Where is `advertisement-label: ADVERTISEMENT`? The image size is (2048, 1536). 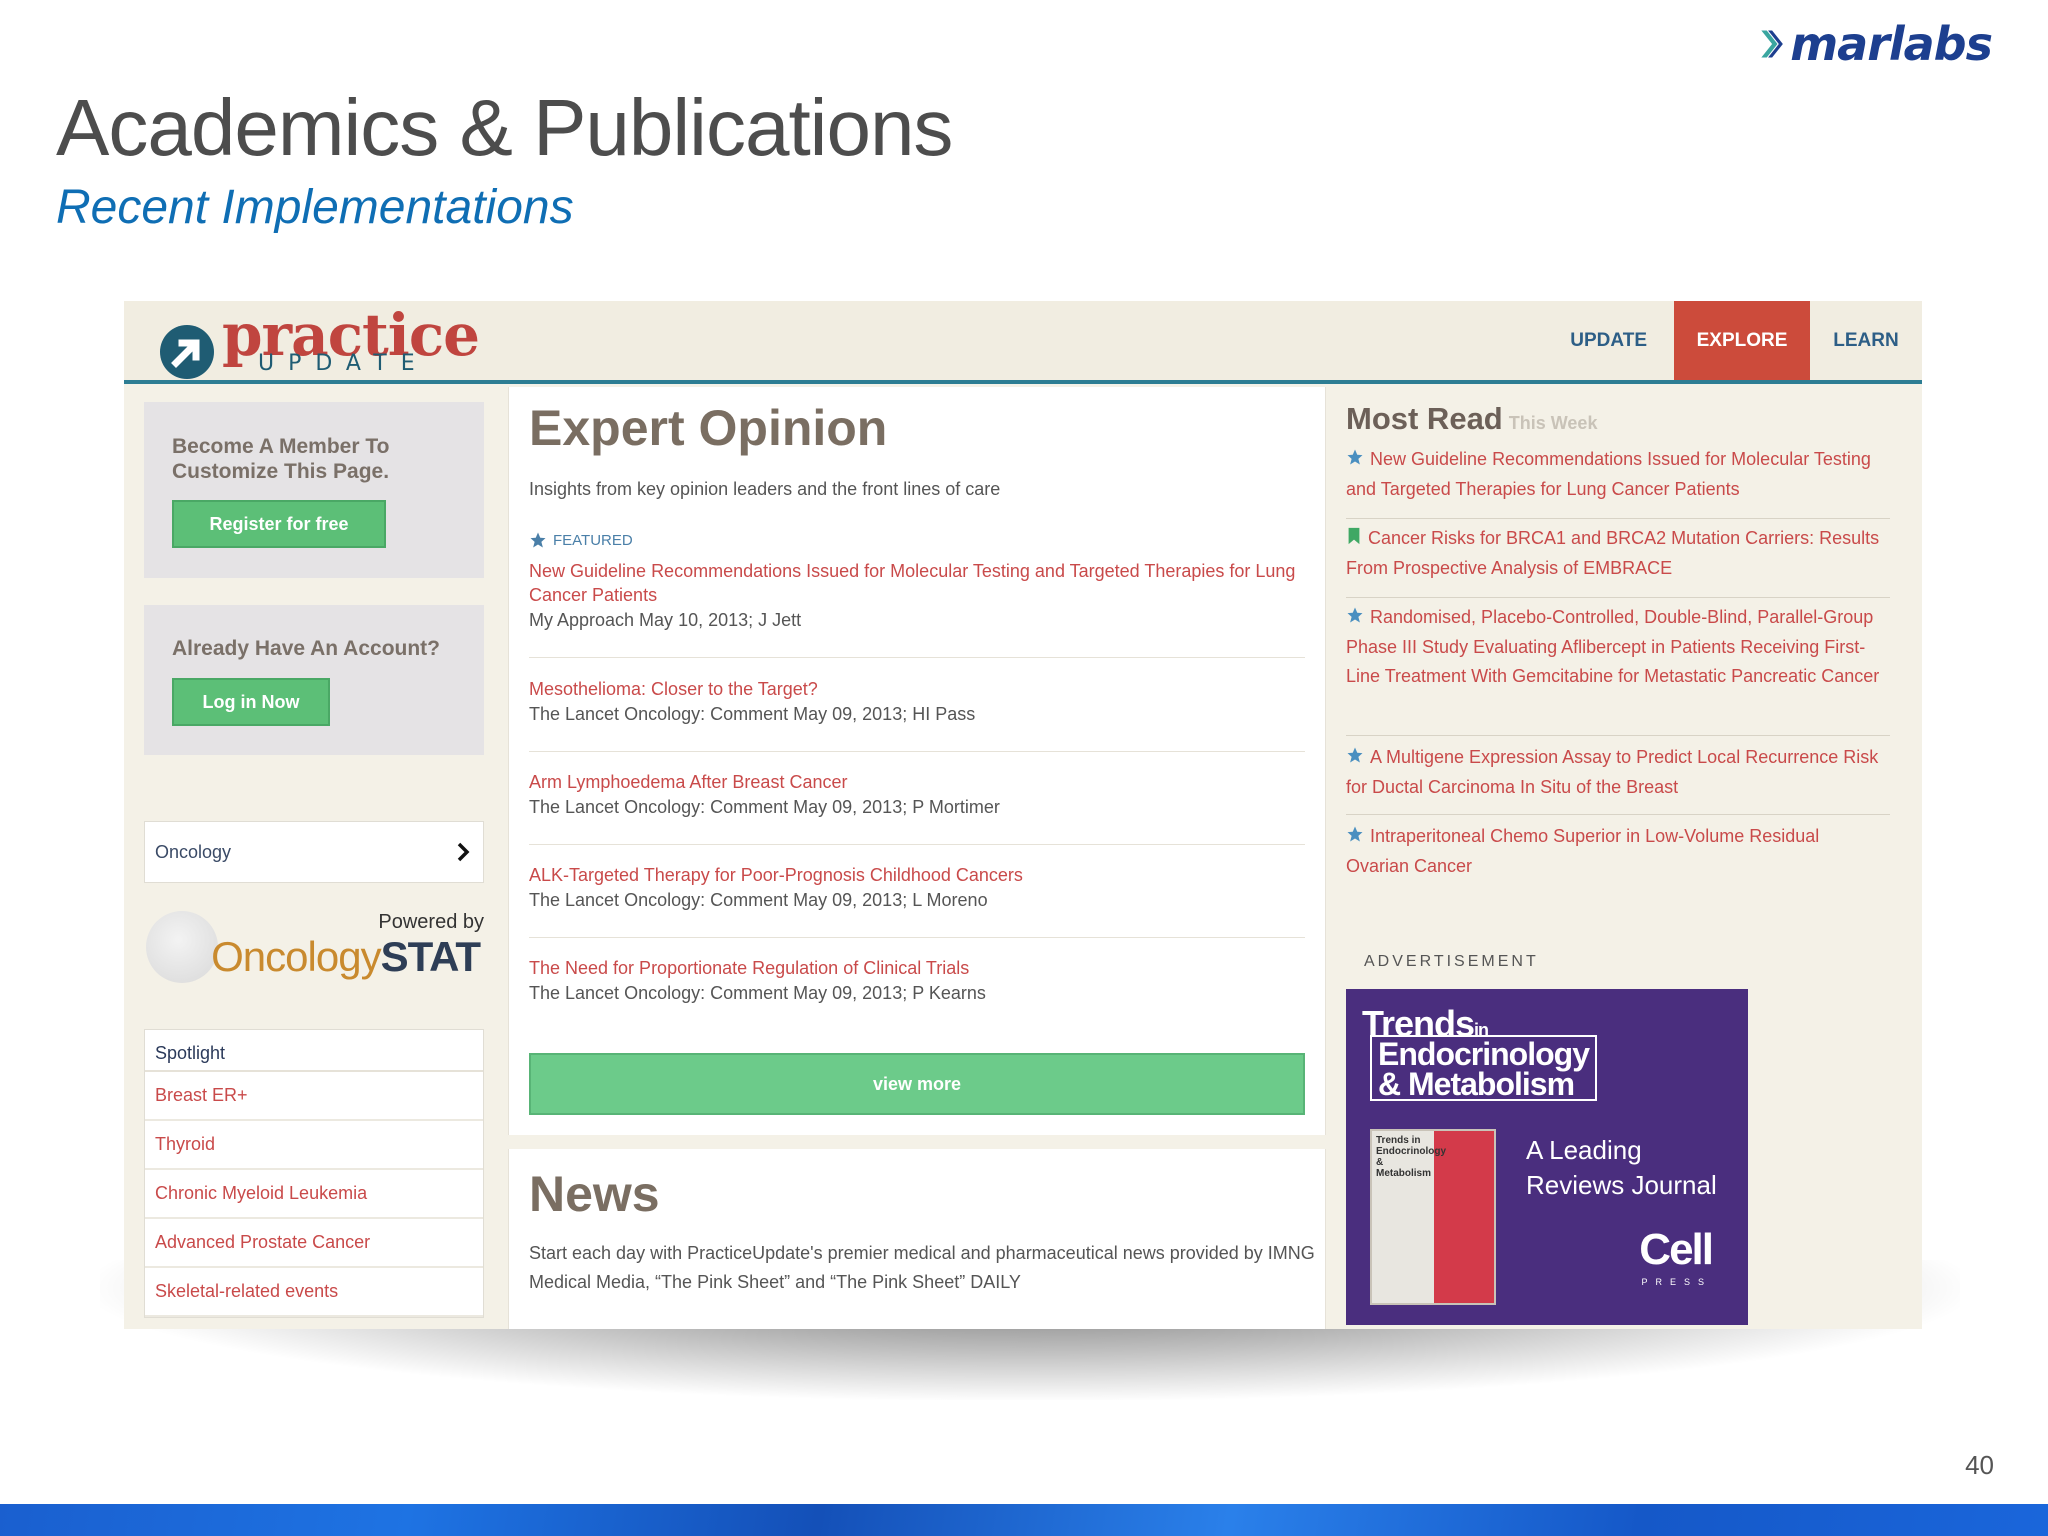 advertisement-label: ADVERTISEMENT is located at coordinates (1451, 961).